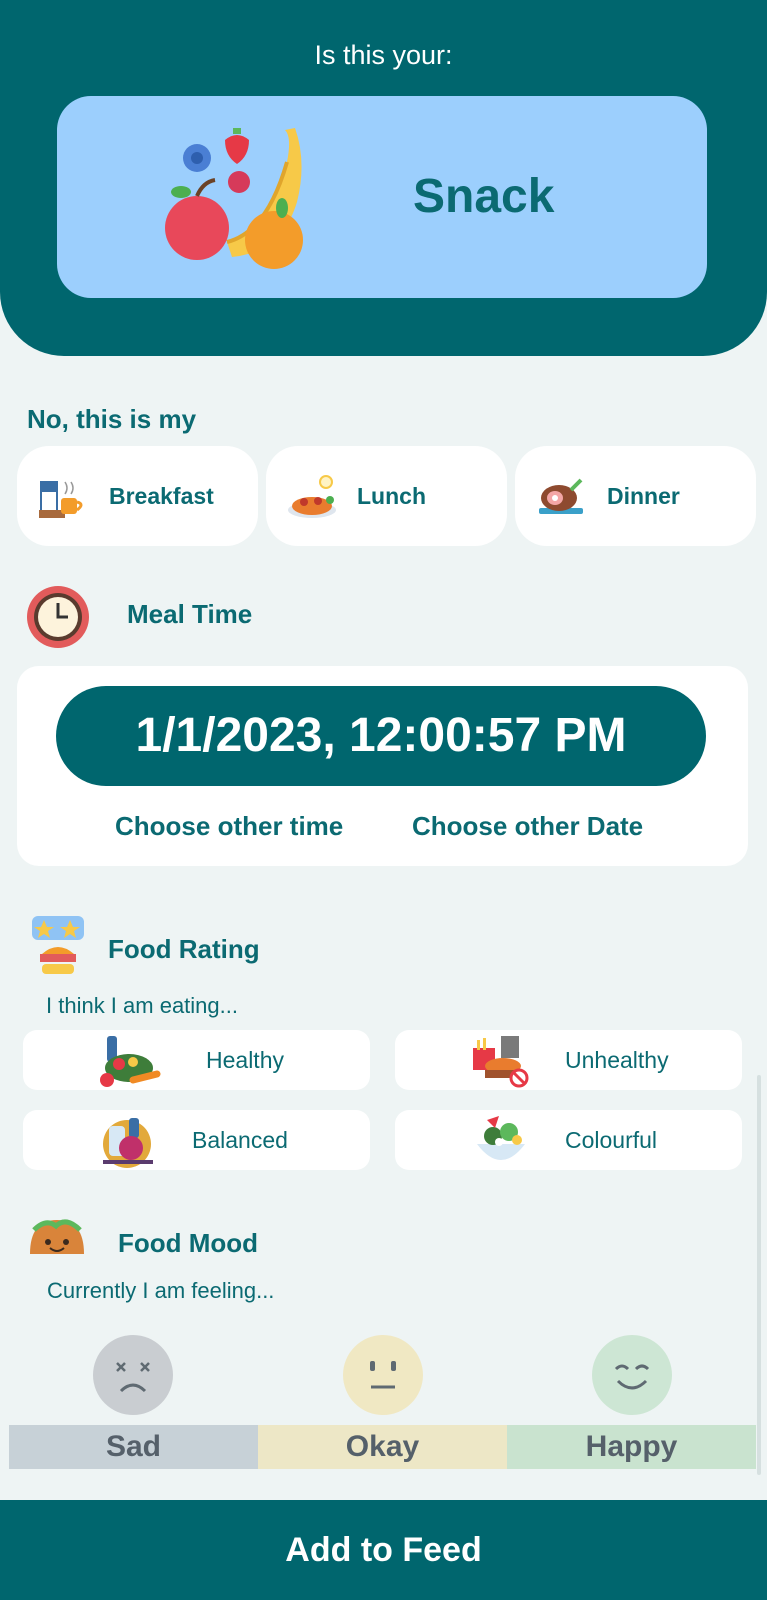 The image size is (767, 1600). What do you see at coordinates (383, 1550) in the screenshot?
I see `add-to-feed-button: Add to Feed` at bounding box center [383, 1550].